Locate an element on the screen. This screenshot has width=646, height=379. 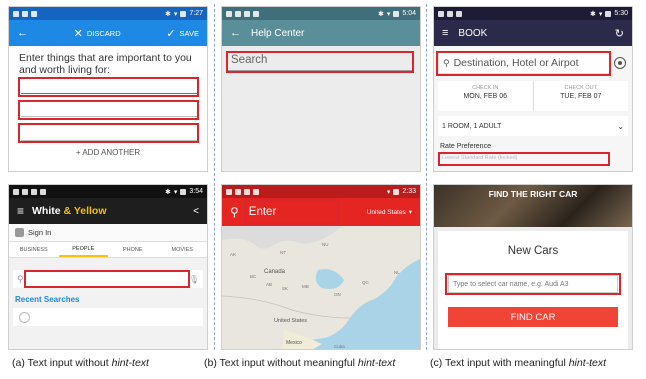
map-label-nl: NL is located at coordinates (397, 272).